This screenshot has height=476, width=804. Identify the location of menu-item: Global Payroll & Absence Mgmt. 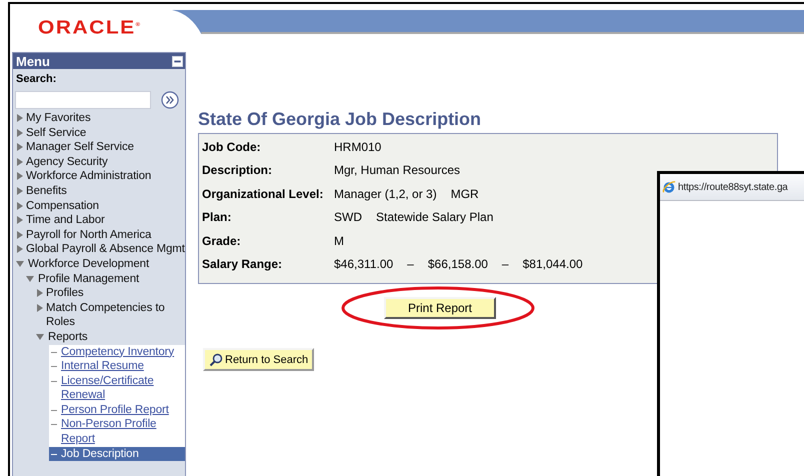
(99, 249).